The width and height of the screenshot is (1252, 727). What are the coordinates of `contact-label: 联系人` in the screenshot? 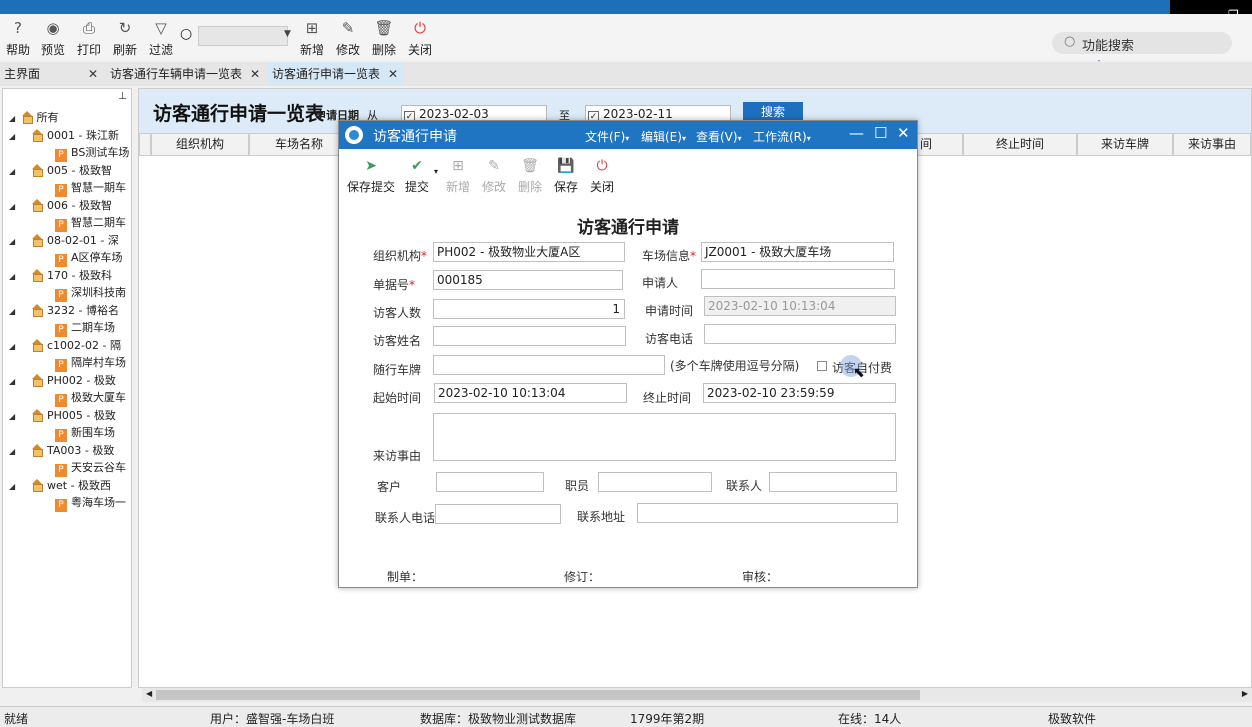 It's located at (744, 486).